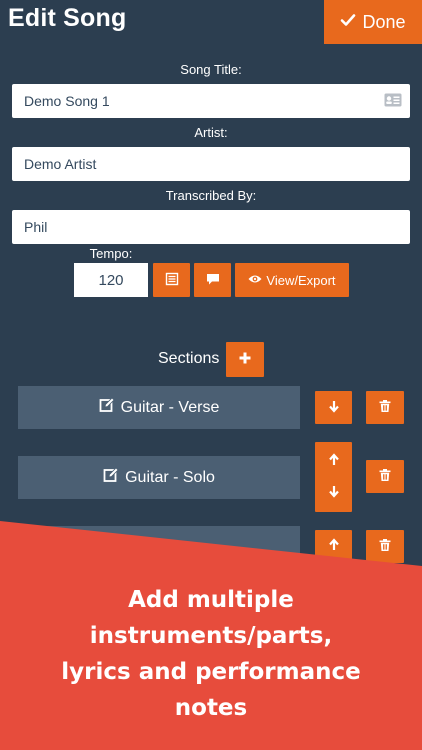  I want to click on list-button, so click(171, 280).